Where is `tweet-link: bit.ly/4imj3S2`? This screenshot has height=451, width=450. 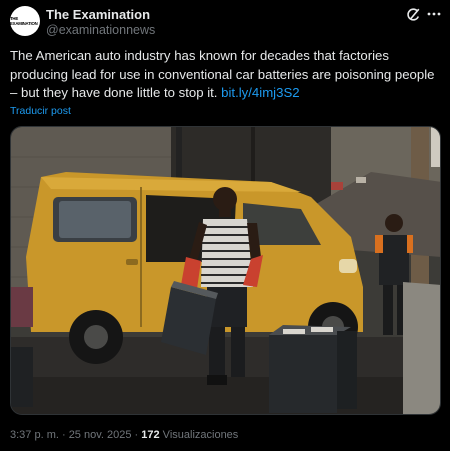 tweet-link: bit.ly/4imj3S2 is located at coordinates (260, 92).